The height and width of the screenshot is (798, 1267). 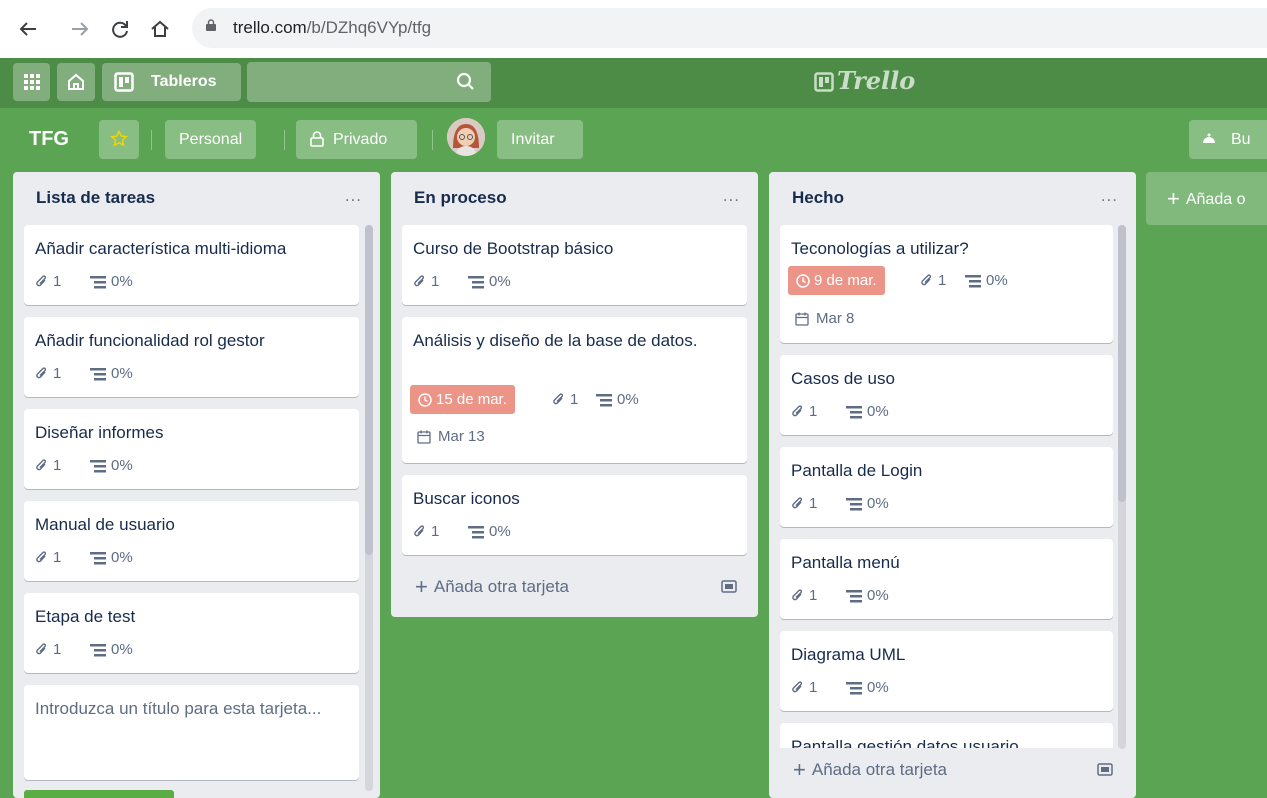 I want to click on card-title: Pantalla menú, so click(x=845, y=562).